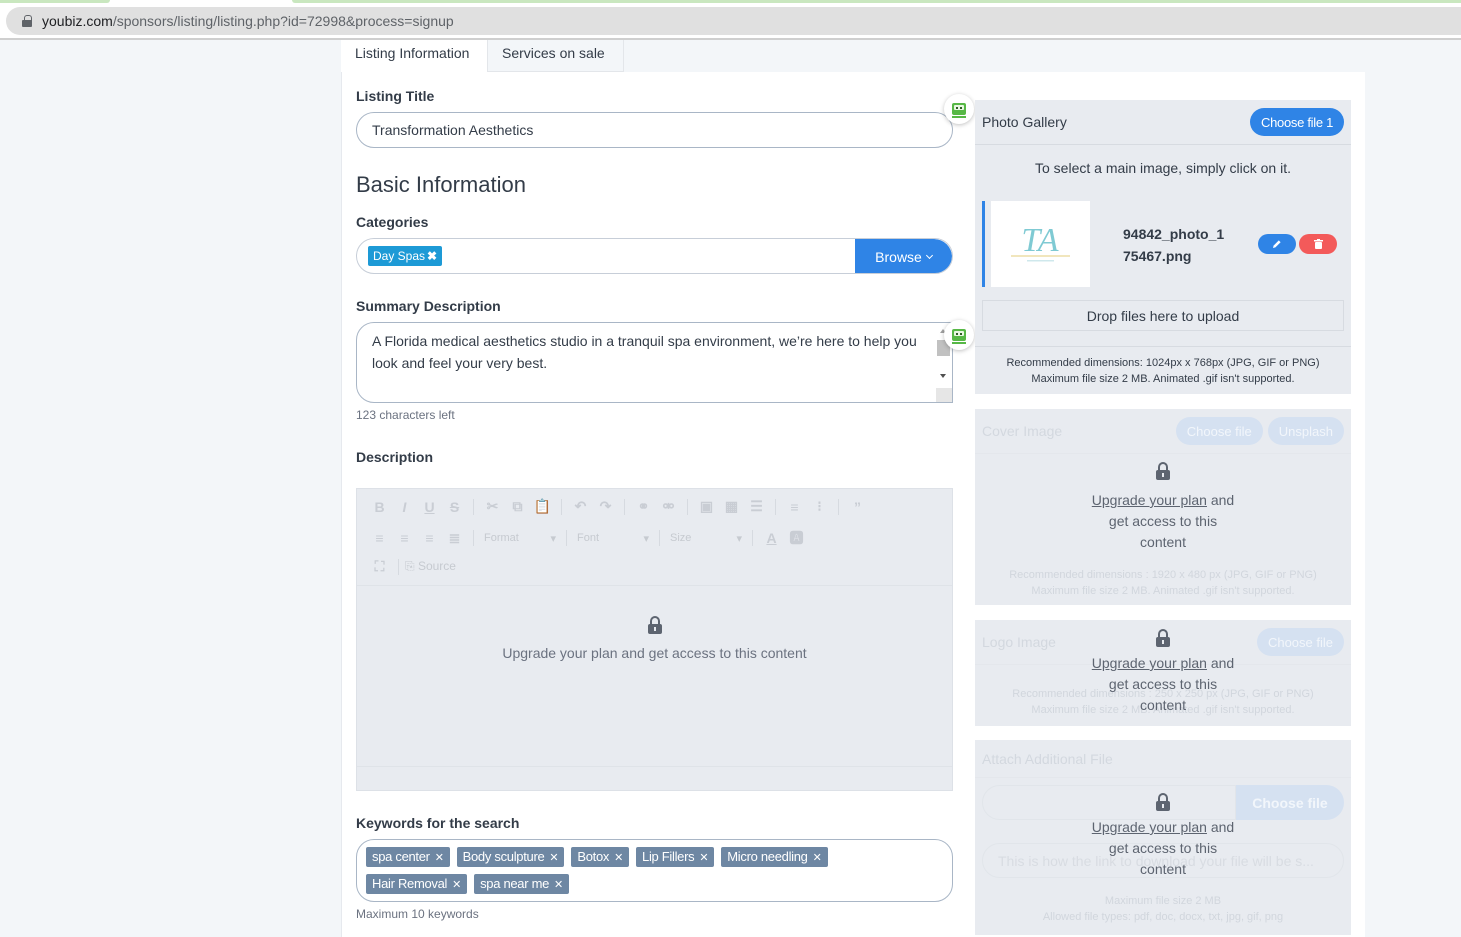 This screenshot has width=1461, height=937. I want to click on categories-field: Day Spas ✖ Browse, so click(654, 256).